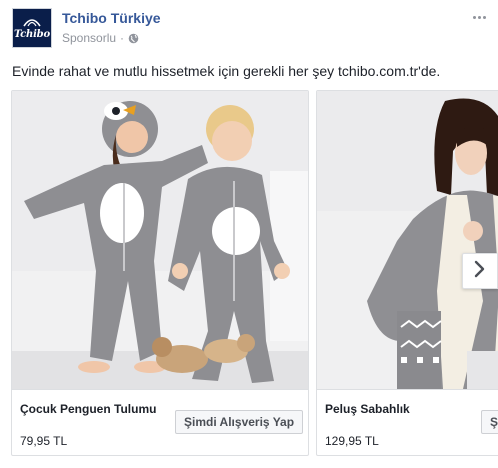  I want to click on page-name-link: Tchibo Türkiye, so click(111, 18).